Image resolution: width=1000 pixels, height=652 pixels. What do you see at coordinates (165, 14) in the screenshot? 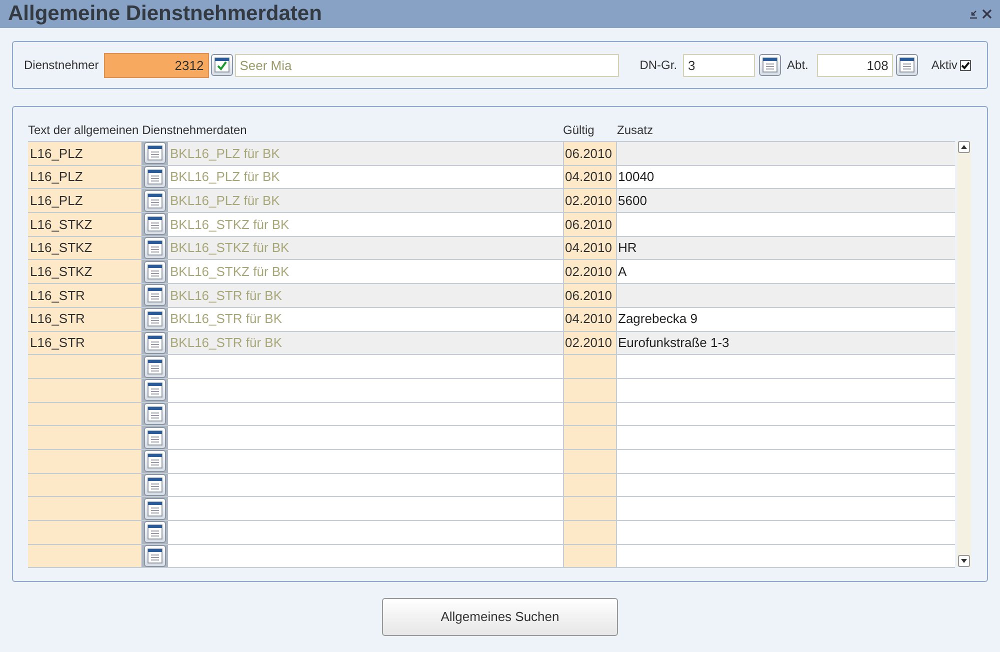
I see `window-title: Allgemeine Dienstnehmerdaten` at bounding box center [165, 14].